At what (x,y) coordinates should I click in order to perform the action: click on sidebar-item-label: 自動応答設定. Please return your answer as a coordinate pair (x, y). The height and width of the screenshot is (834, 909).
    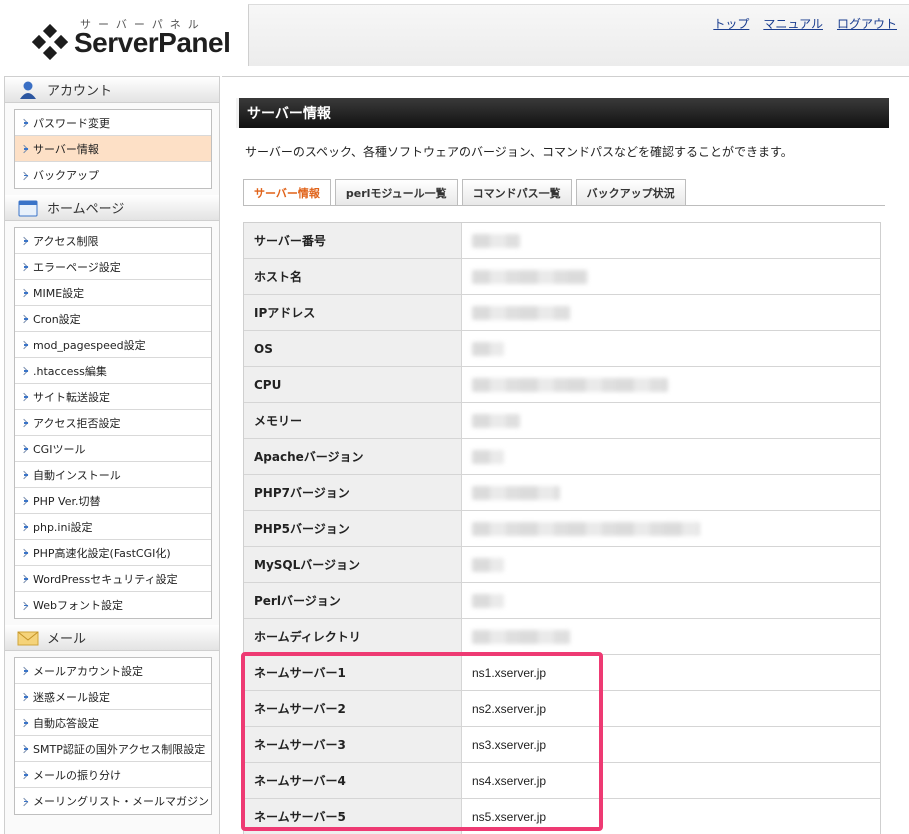
    Looking at the image, I should click on (66, 723).